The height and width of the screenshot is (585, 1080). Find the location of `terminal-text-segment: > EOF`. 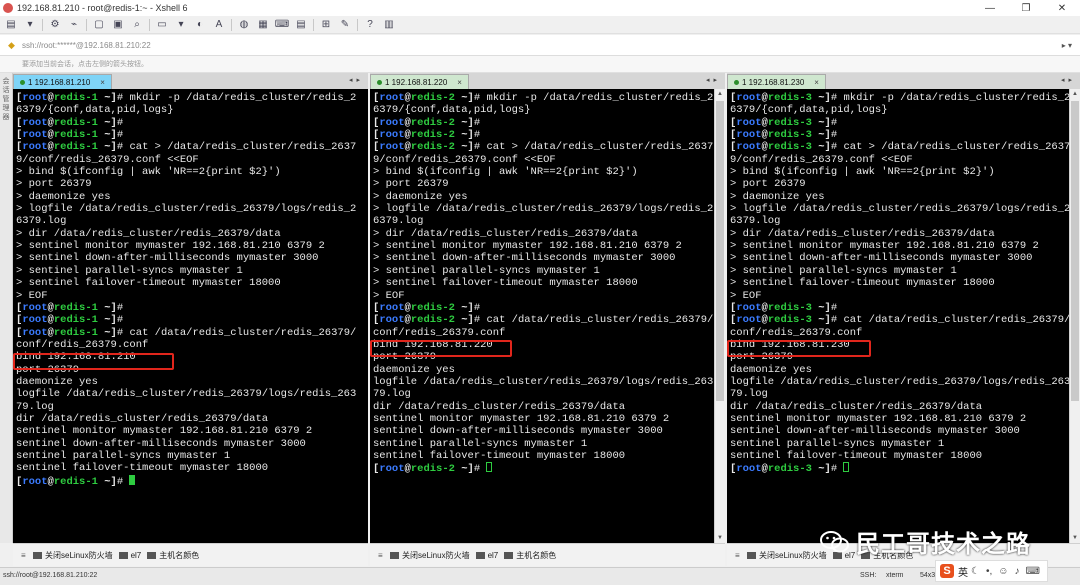

terminal-text-segment: > EOF is located at coordinates (746, 295).